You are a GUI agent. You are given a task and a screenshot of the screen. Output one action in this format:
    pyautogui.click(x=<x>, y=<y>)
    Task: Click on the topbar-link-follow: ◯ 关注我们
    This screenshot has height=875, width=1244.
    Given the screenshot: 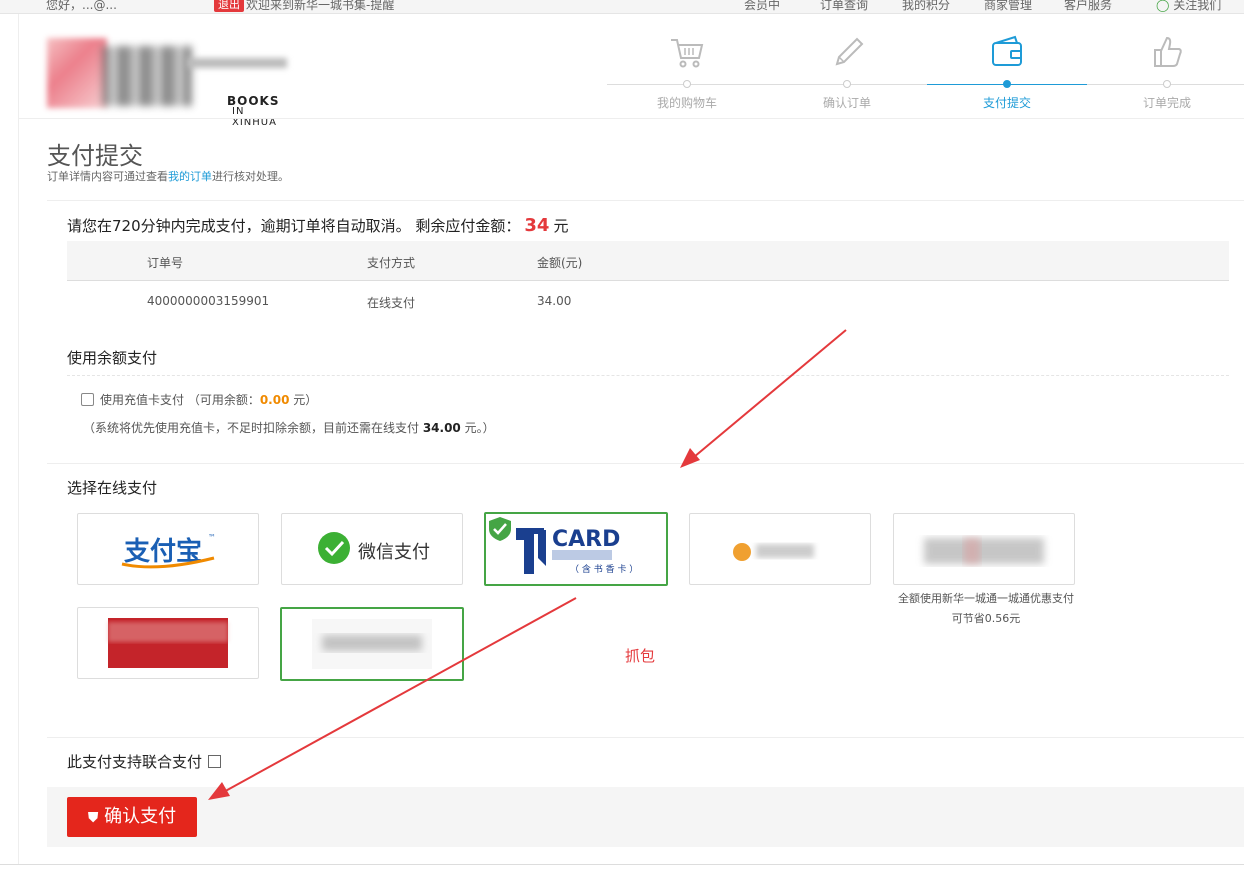 What is the action you would take?
    pyautogui.click(x=1188, y=6)
    